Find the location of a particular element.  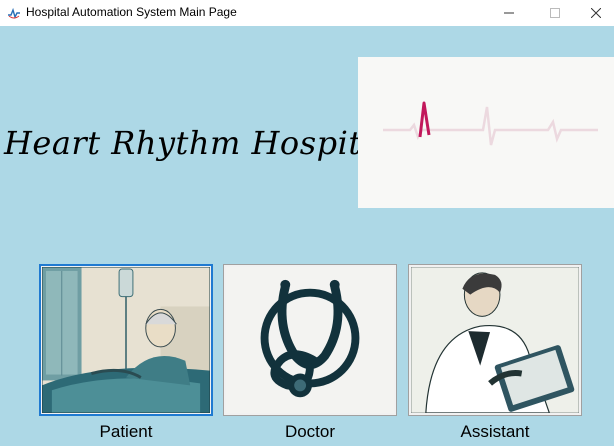

close-icon is located at coordinates (596, 13).